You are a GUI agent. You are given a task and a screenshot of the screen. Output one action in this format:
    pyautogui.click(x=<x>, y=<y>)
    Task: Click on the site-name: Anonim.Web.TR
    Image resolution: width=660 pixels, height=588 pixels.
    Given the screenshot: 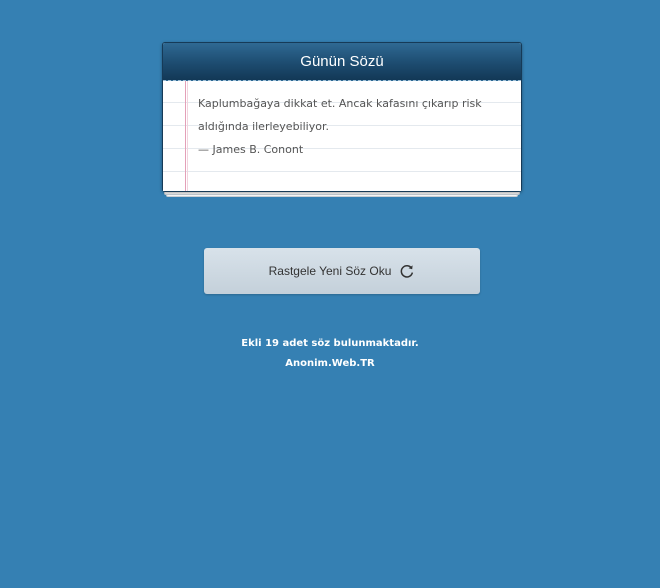 What is the action you would take?
    pyautogui.click(x=330, y=363)
    